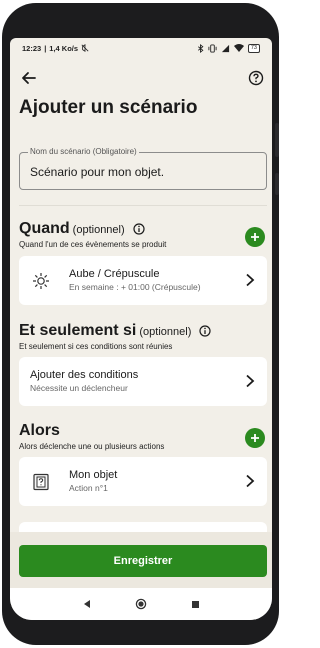 The width and height of the screenshot is (320, 648). What do you see at coordinates (64, 48) in the screenshot?
I see `status-speed: 1,4 Ko/s` at bounding box center [64, 48].